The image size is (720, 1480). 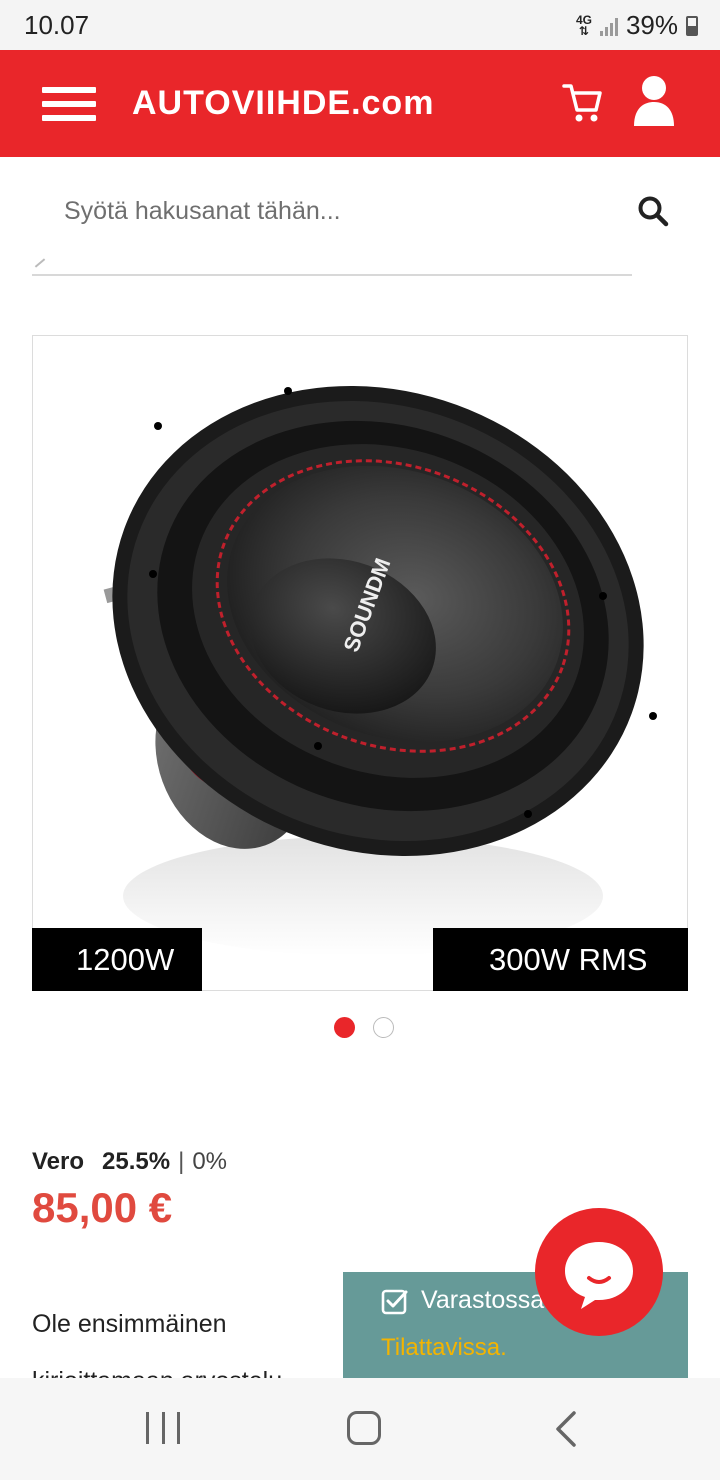 I want to click on status-time: 10.07, so click(x=57, y=25).